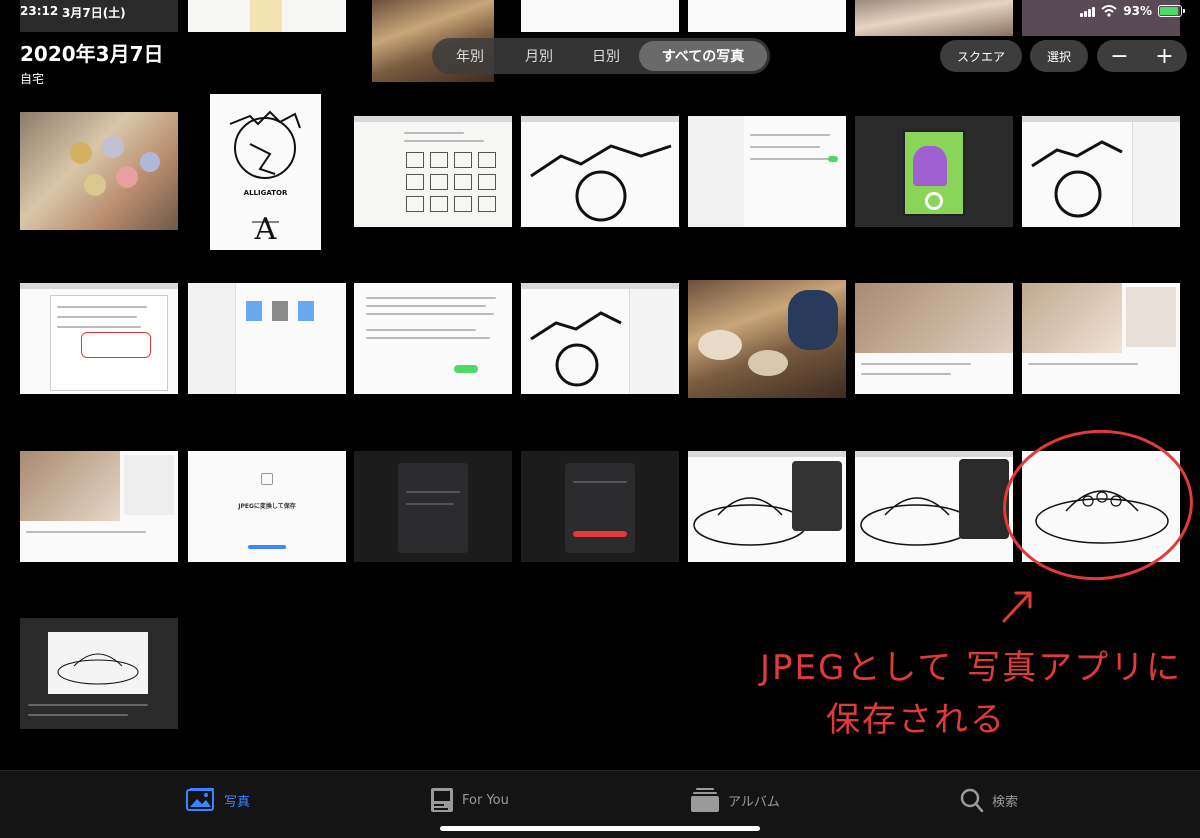 This screenshot has width=1200, height=838. What do you see at coordinates (485, 800) in the screenshot?
I see `tab-for-you-label: For You` at bounding box center [485, 800].